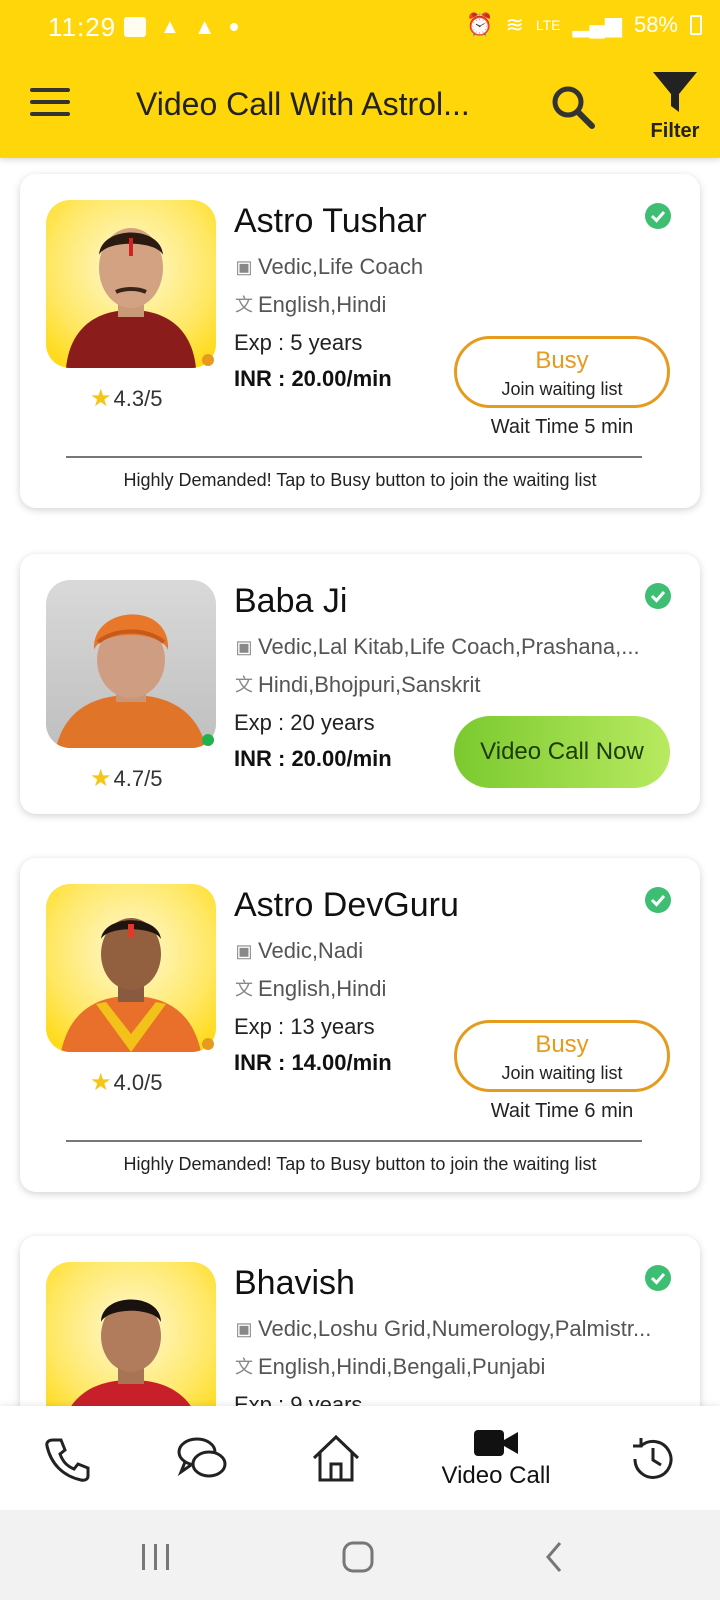 Image resolution: width=720 pixels, height=1600 pixels. What do you see at coordinates (202, 1457) in the screenshot?
I see `chat-icon` at bounding box center [202, 1457].